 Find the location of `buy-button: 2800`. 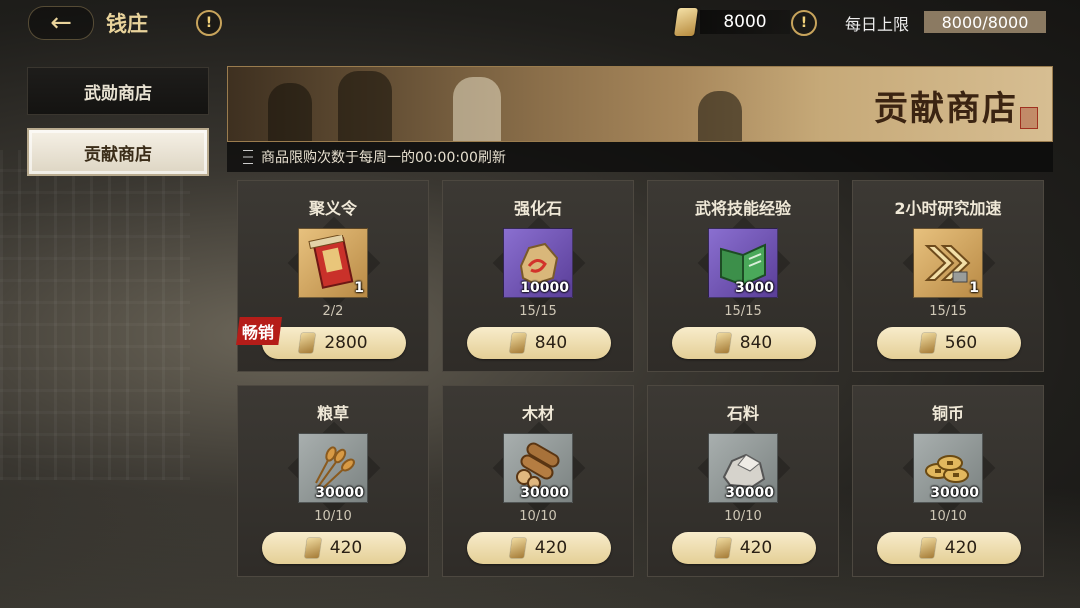

buy-button: 2800 is located at coordinates (334, 343).